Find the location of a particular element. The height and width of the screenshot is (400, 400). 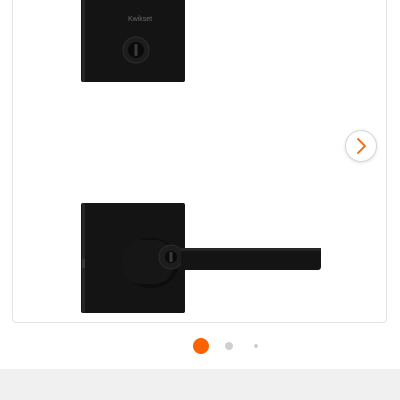

pagination-dot-active is located at coordinates (201, 346).